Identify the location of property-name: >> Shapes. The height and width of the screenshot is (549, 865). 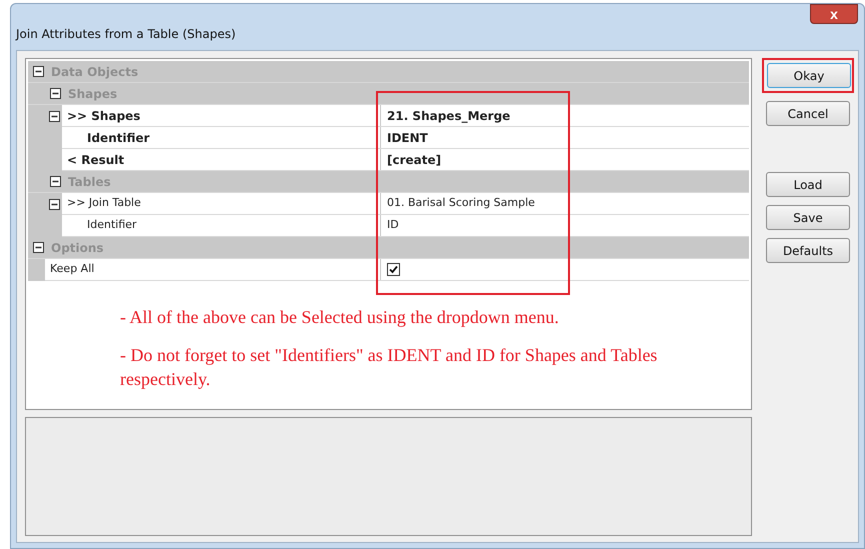
(103, 116).